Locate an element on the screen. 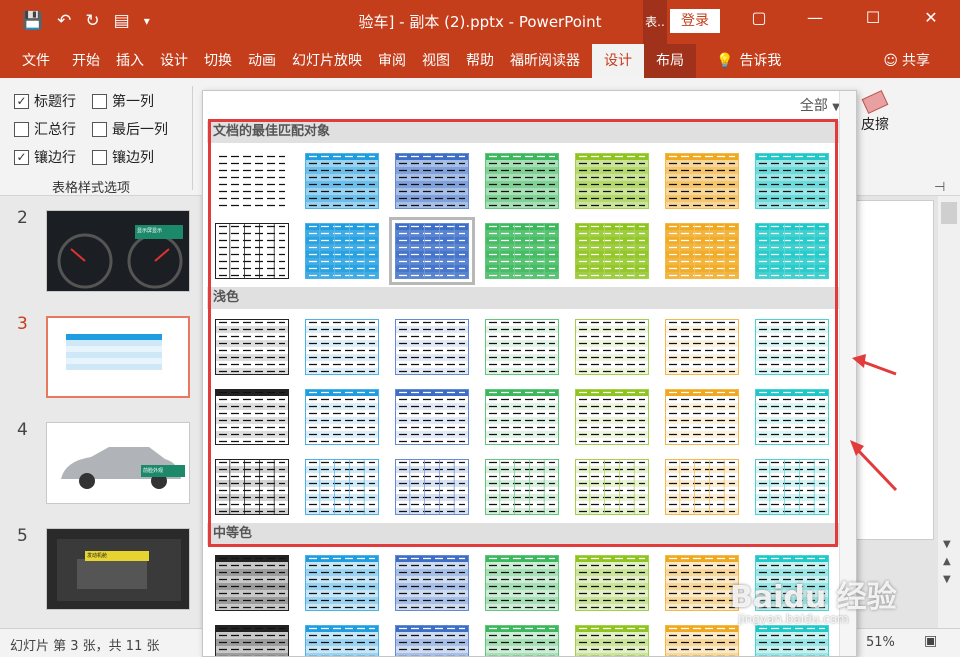  slide-thumbnail-active is located at coordinates (118, 357).